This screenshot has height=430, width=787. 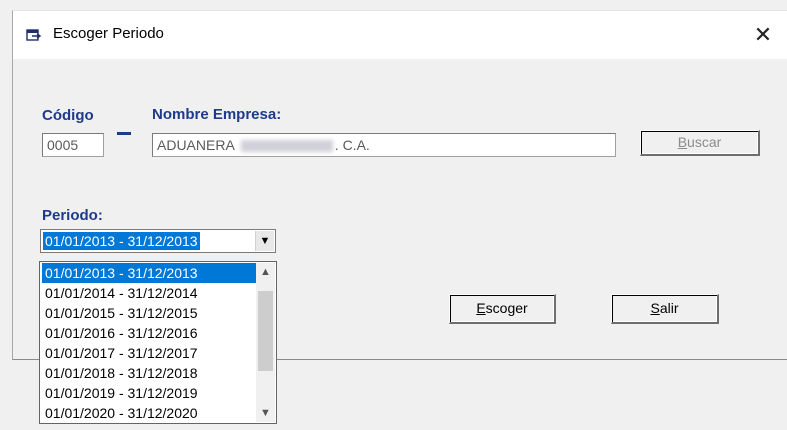 I want to click on codigo-label: Código, so click(x=68, y=115).